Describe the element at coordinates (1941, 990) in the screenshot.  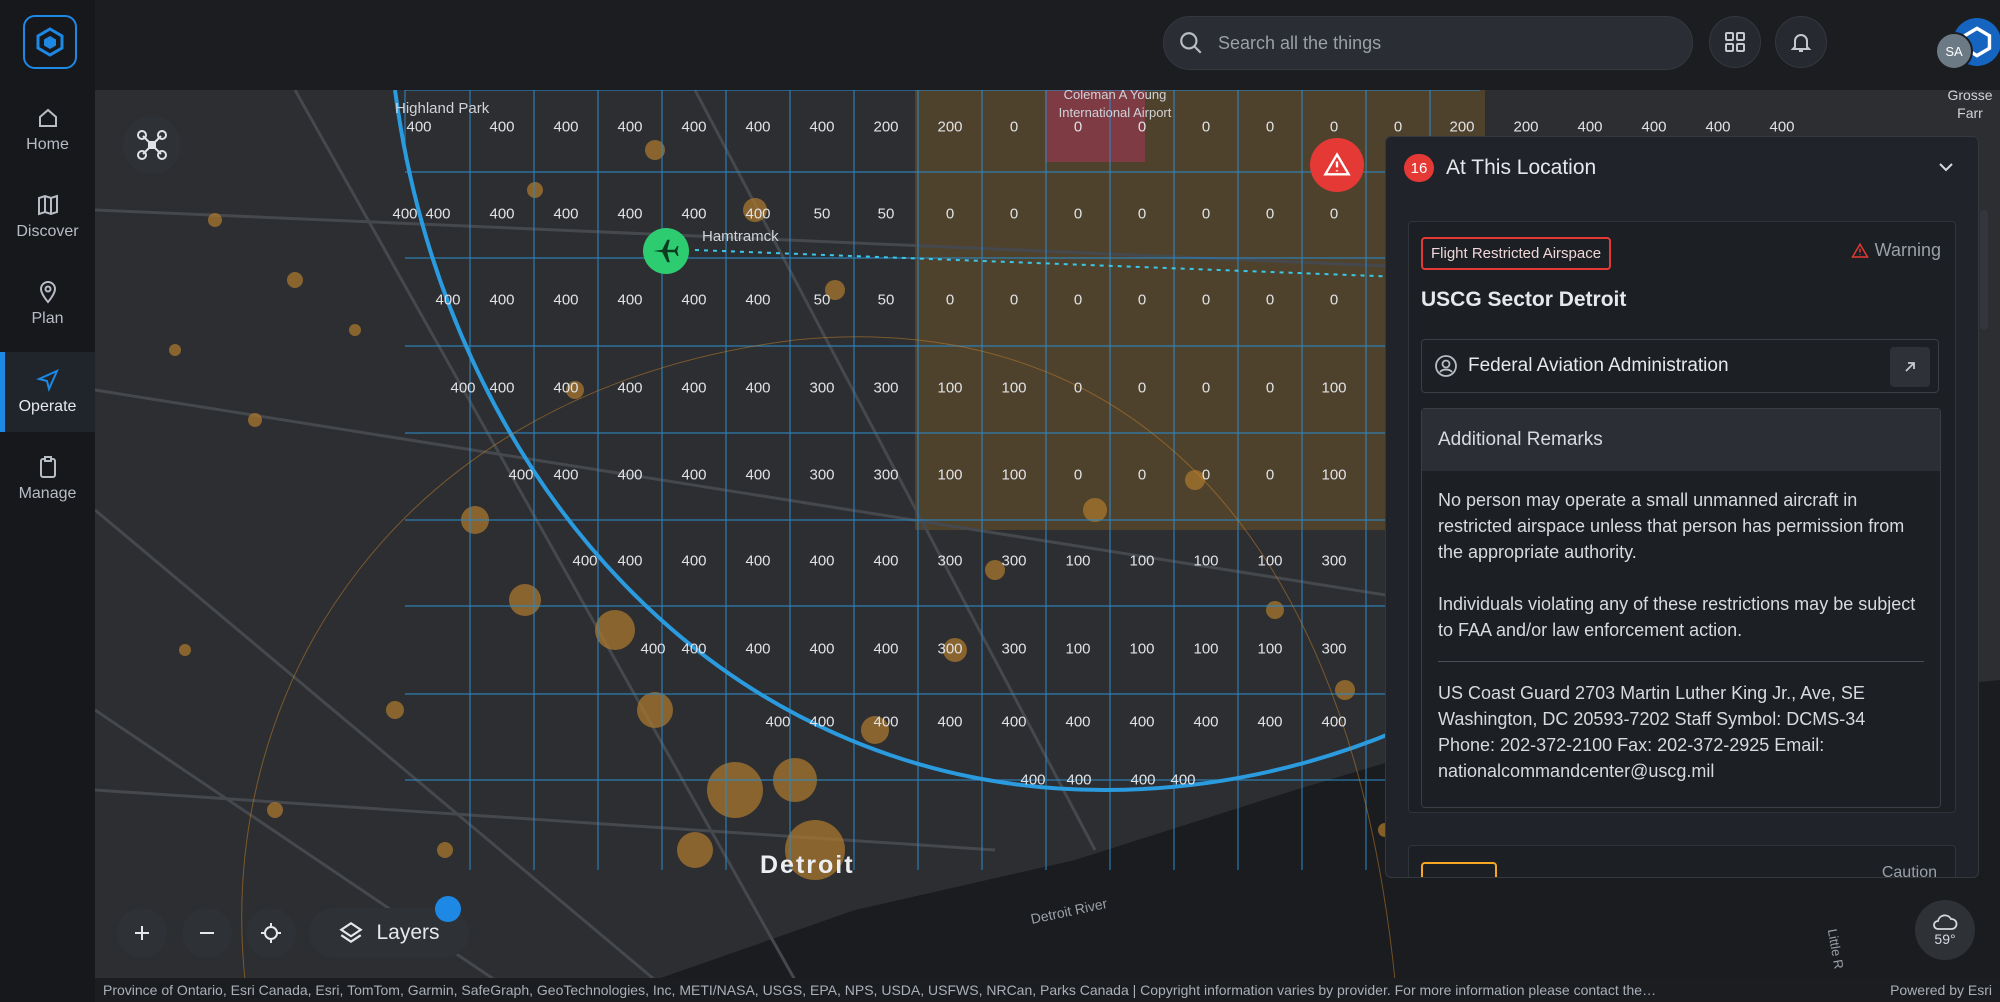
I see `powered-by: Powered by Esri` at that location.